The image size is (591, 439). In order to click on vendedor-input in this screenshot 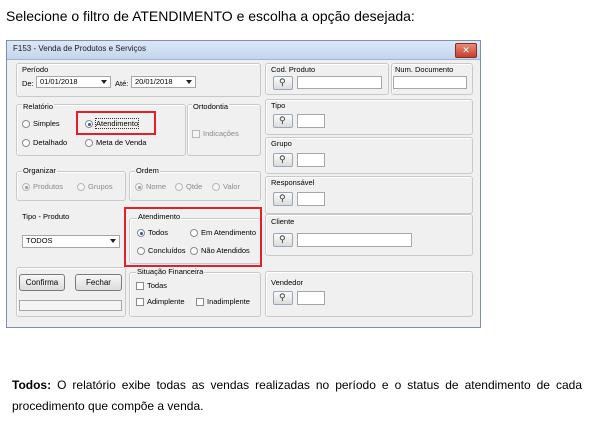, I will do `click(311, 298)`.